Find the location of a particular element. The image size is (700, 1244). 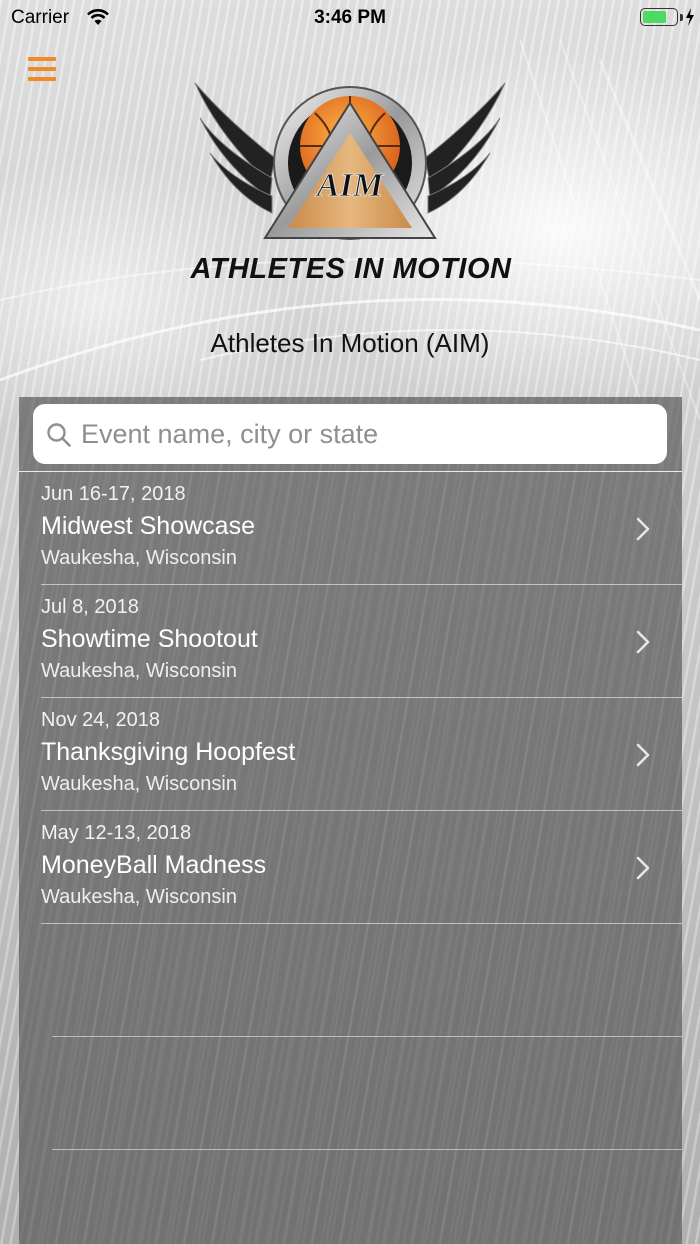

logo-badge-text: AIM is located at coordinates (350, 185).